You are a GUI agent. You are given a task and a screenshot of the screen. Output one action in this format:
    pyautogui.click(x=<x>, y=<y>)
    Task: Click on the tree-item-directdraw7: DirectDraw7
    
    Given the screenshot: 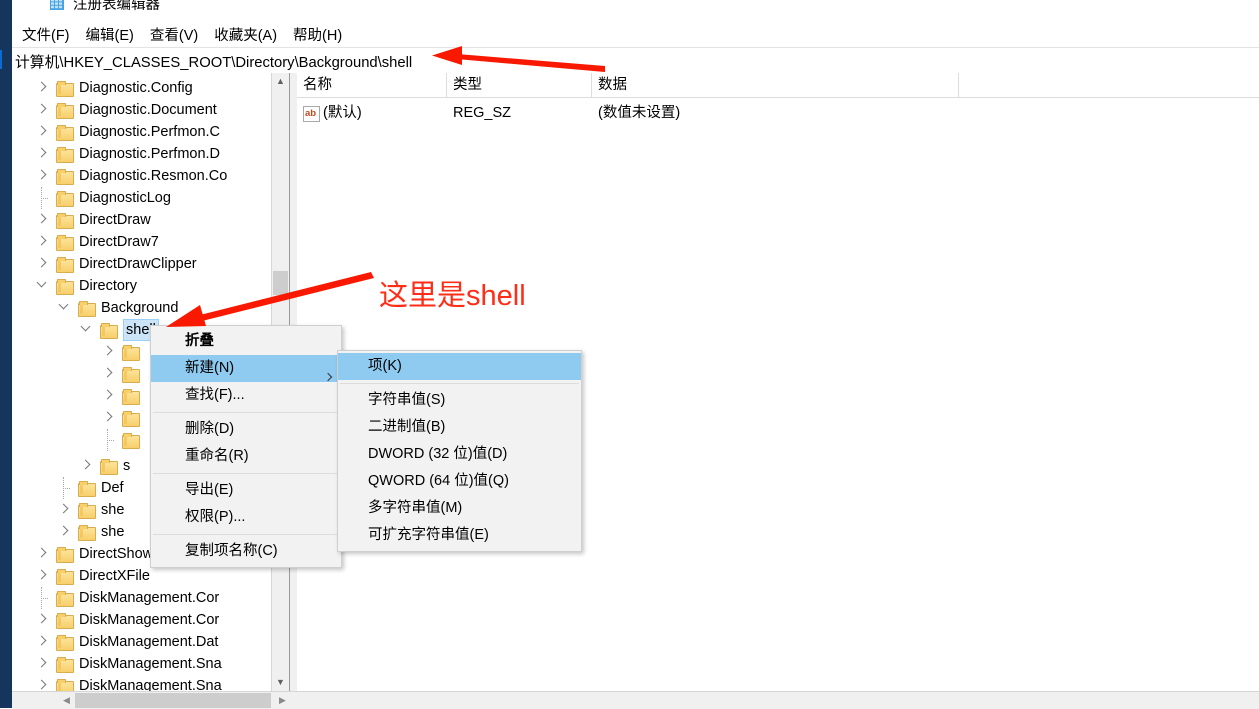 What is the action you would take?
    pyautogui.click(x=150, y=242)
    